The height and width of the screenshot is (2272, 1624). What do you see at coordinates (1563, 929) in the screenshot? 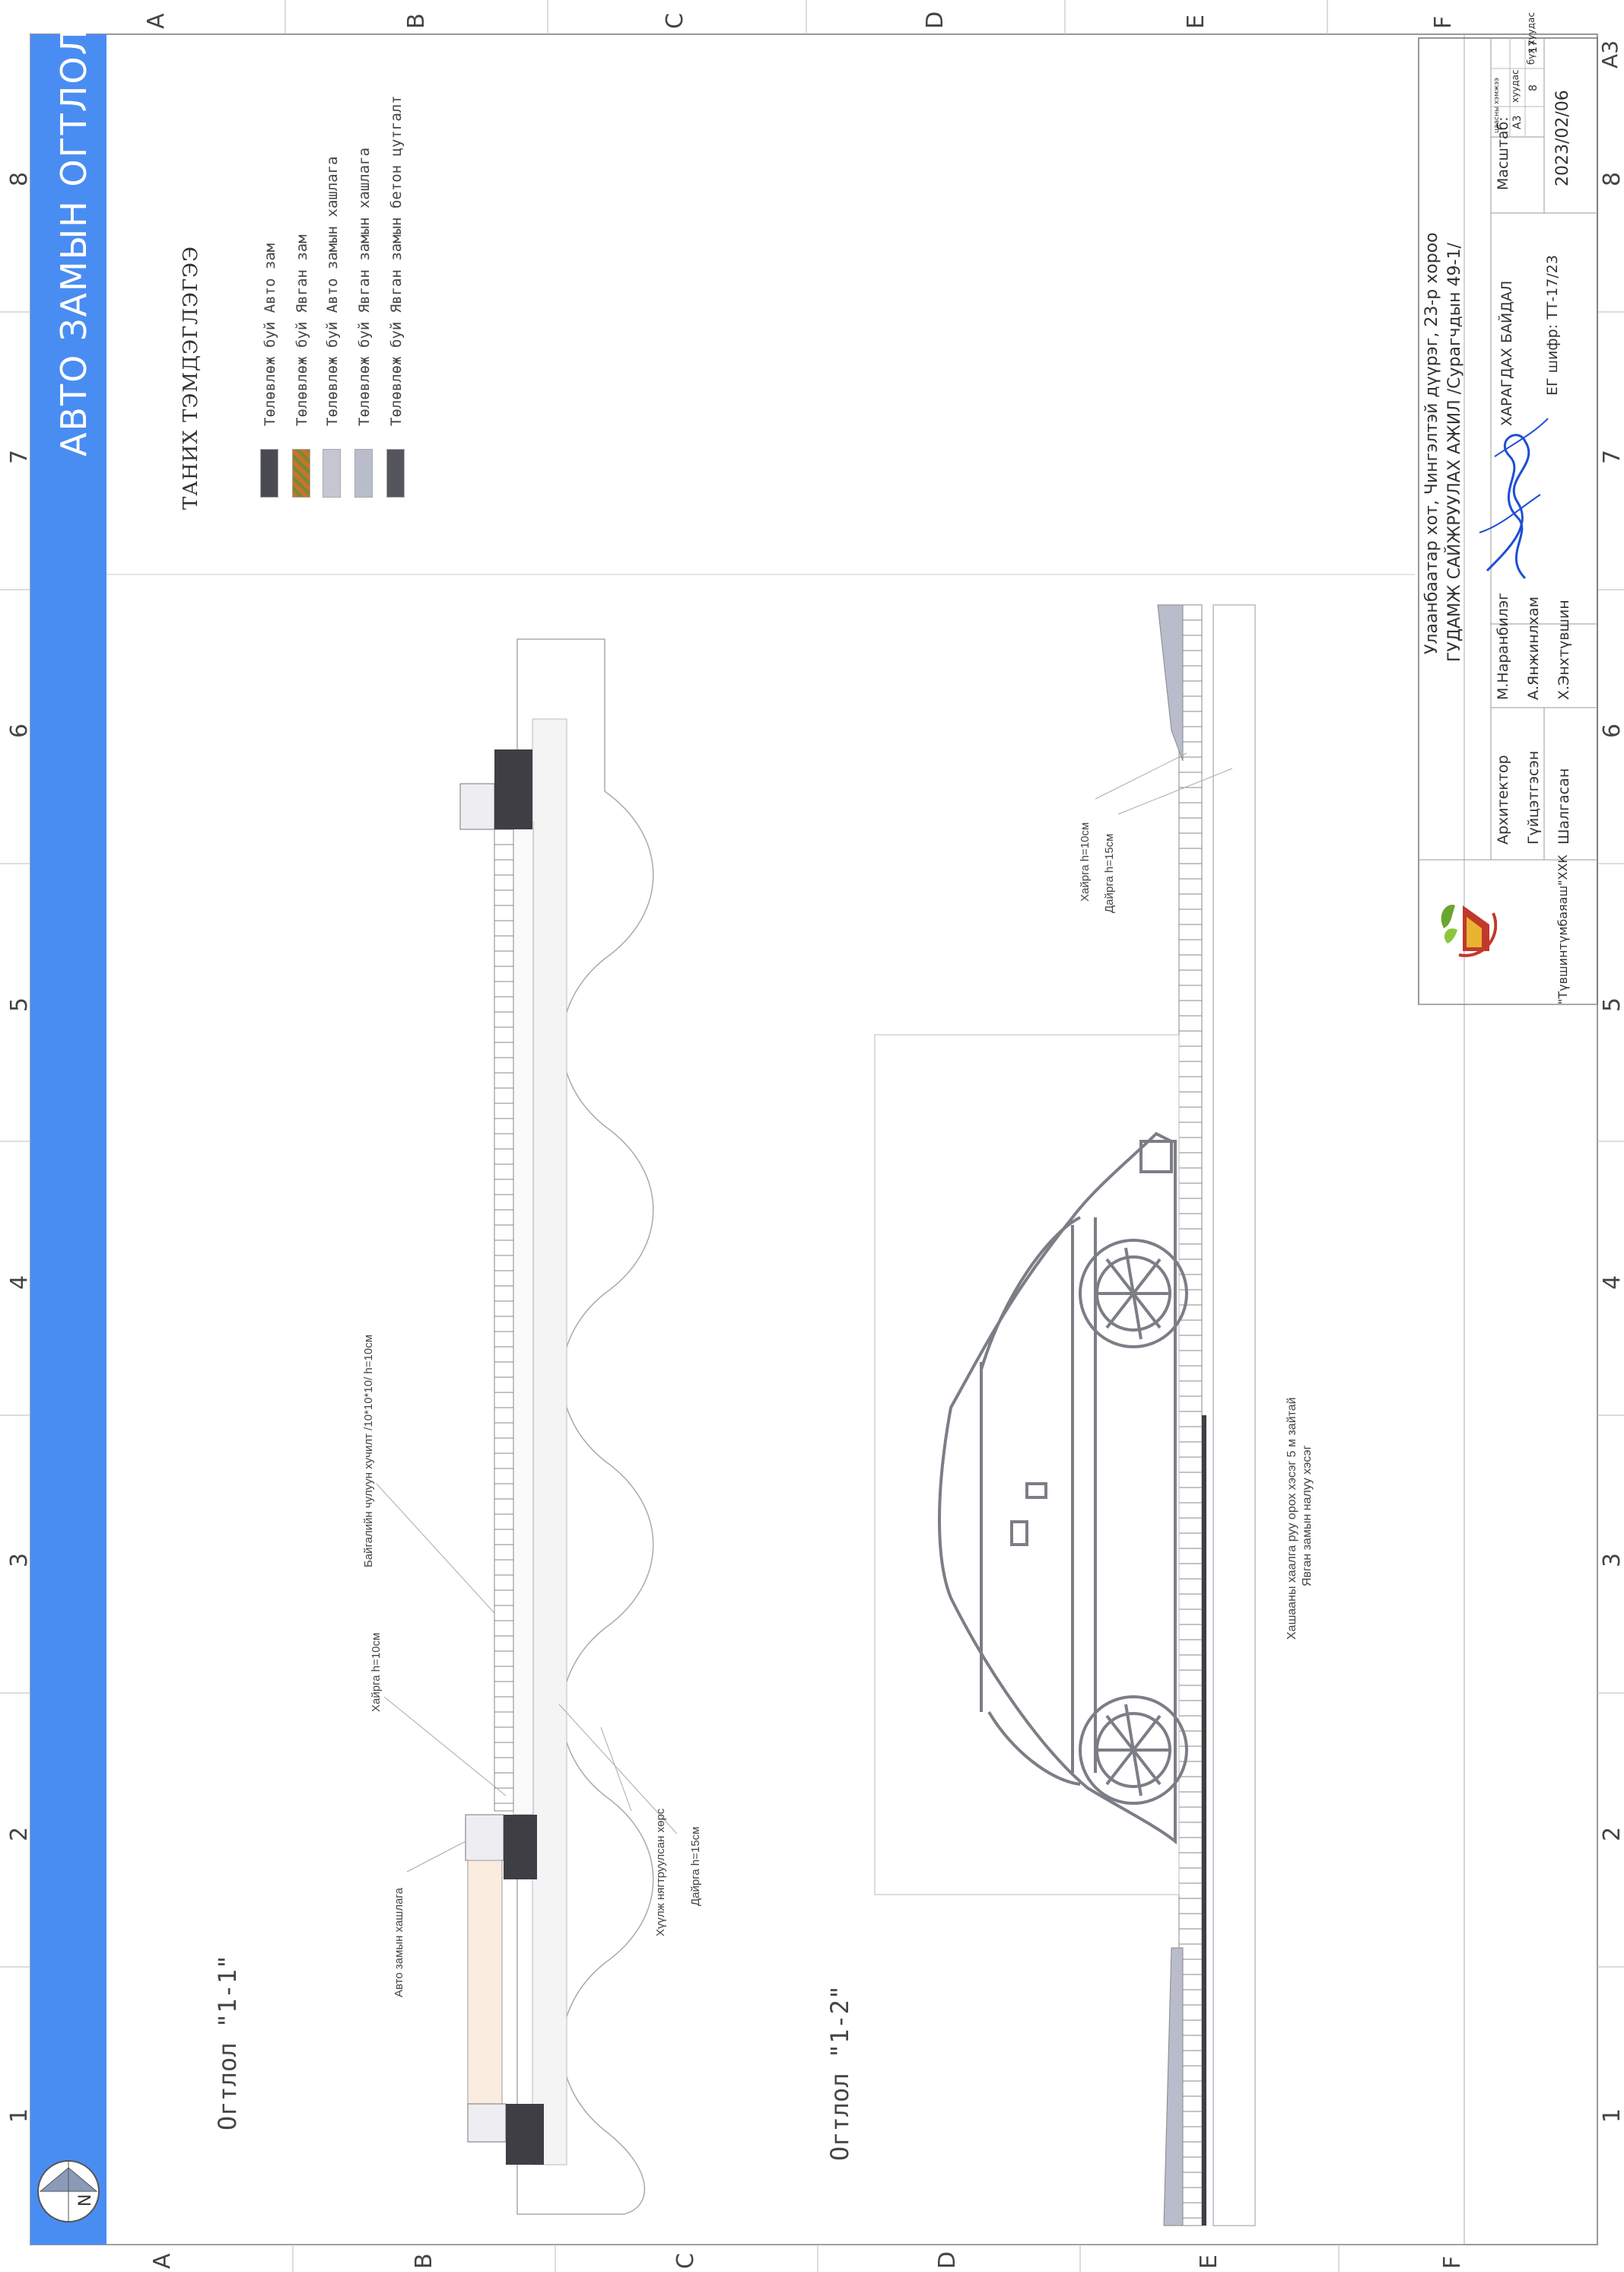
I see `tb-company: "Түвшинтүмбаяаш"ХХК` at bounding box center [1563, 929].